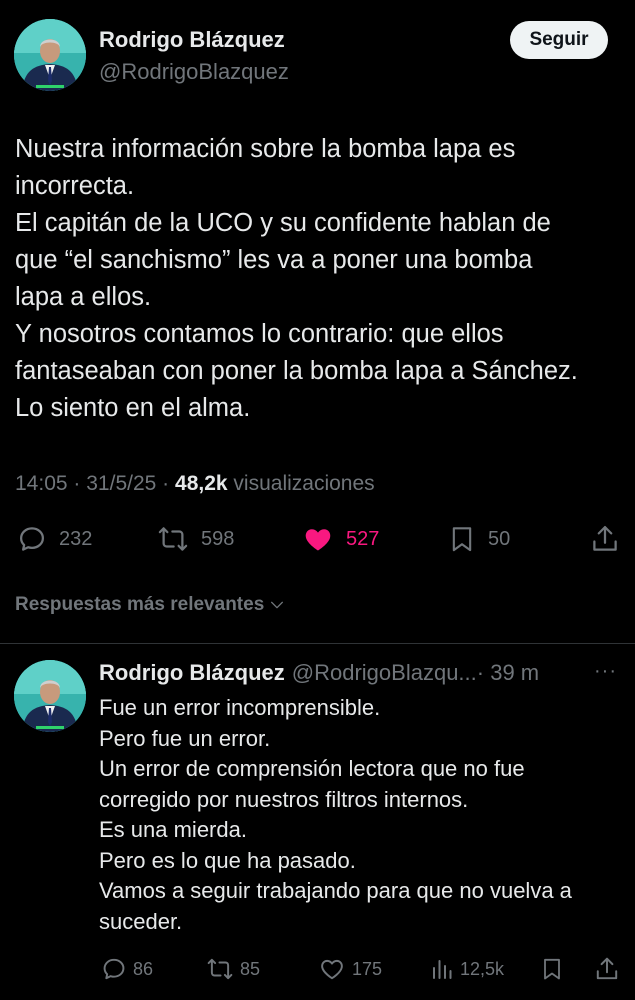 The image size is (635, 1000). What do you see at coordinates (194, 72) in the screenshot?
I see `author-handle: @RodrigoBlazquez` at bounding box center [194, 72].